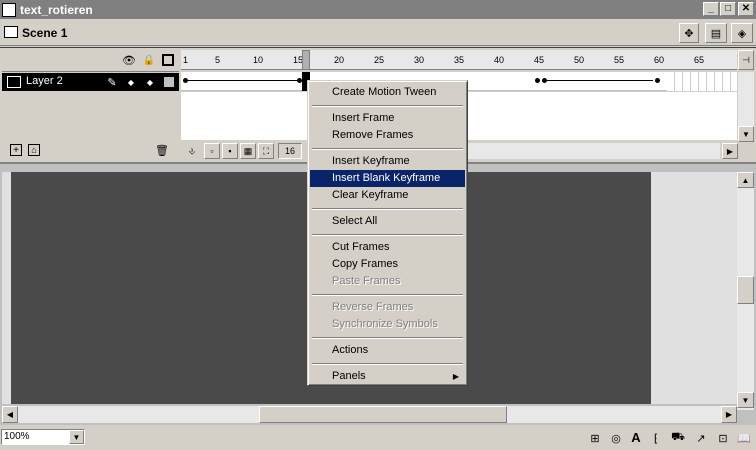  What do you see at coordinates (6, 288) in the screenshot?
I see `pasteboard-left` at bounding box center [6, 288].